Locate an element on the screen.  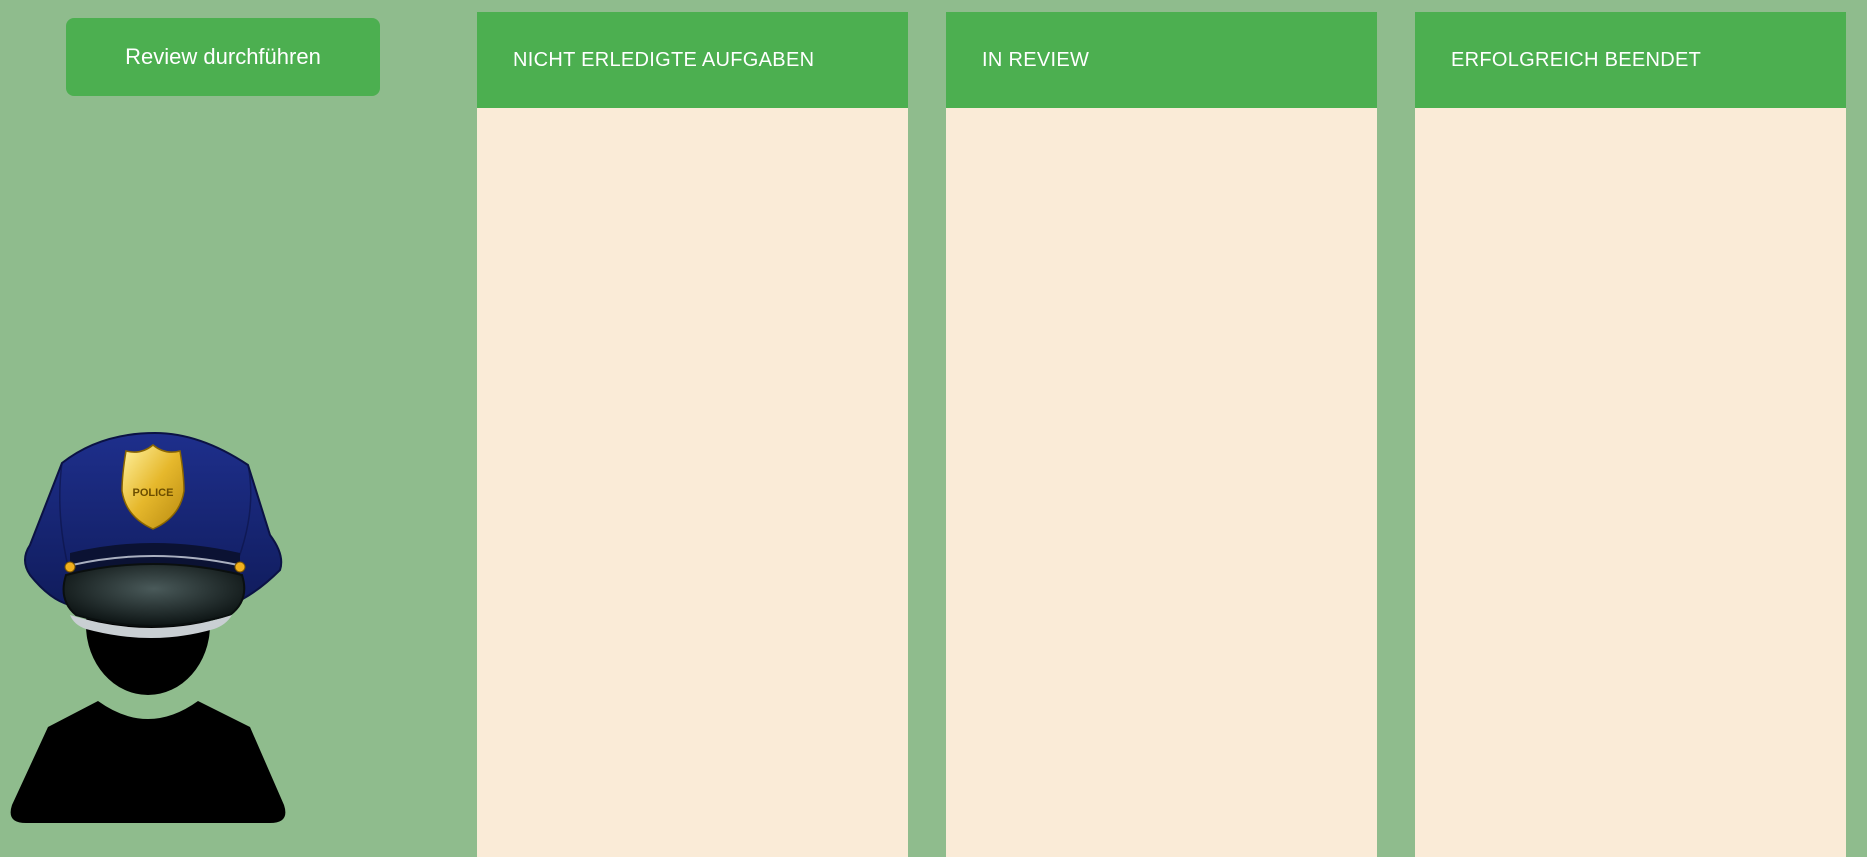
police-badge-text: POLICE is located at coordinates (153, 493).